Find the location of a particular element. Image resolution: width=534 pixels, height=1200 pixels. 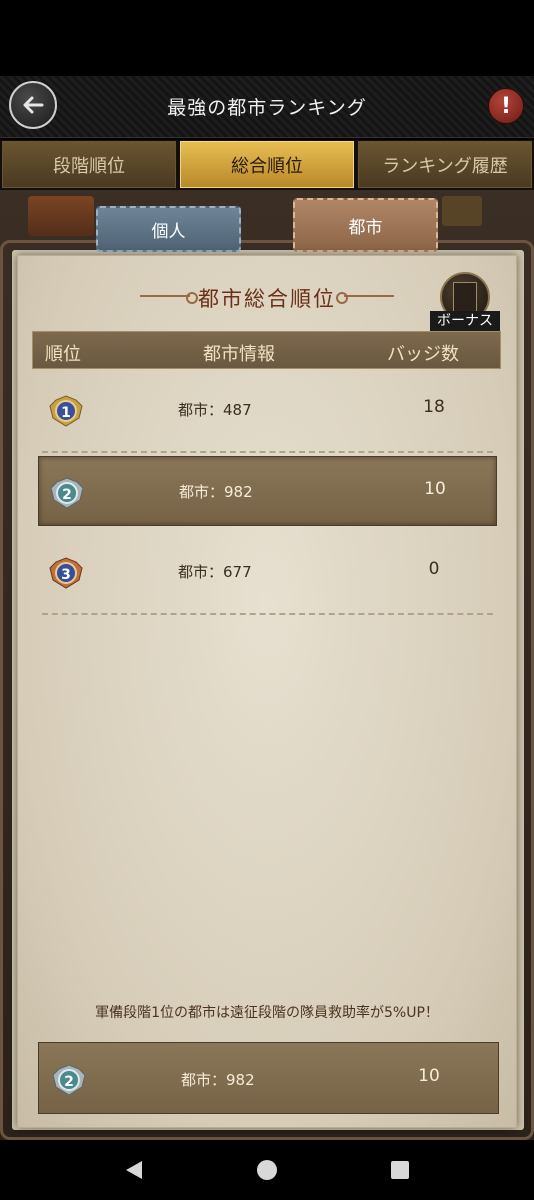

tab-ranking-history: ランキング履歴 is located at coordinates (445, 164).